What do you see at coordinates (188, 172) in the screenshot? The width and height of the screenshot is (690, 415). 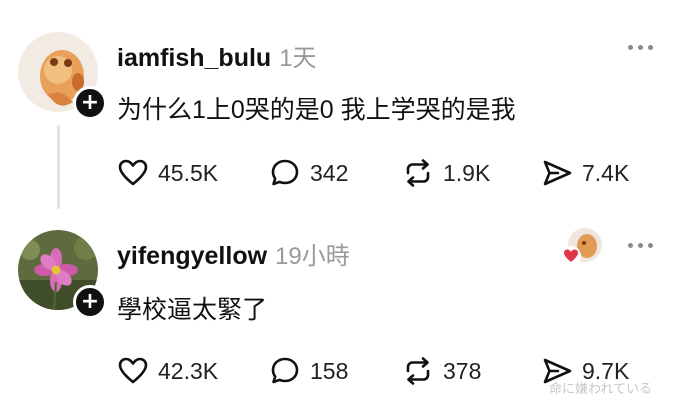 I see `like-count: 45.5K` at bounding box center [188, 172].